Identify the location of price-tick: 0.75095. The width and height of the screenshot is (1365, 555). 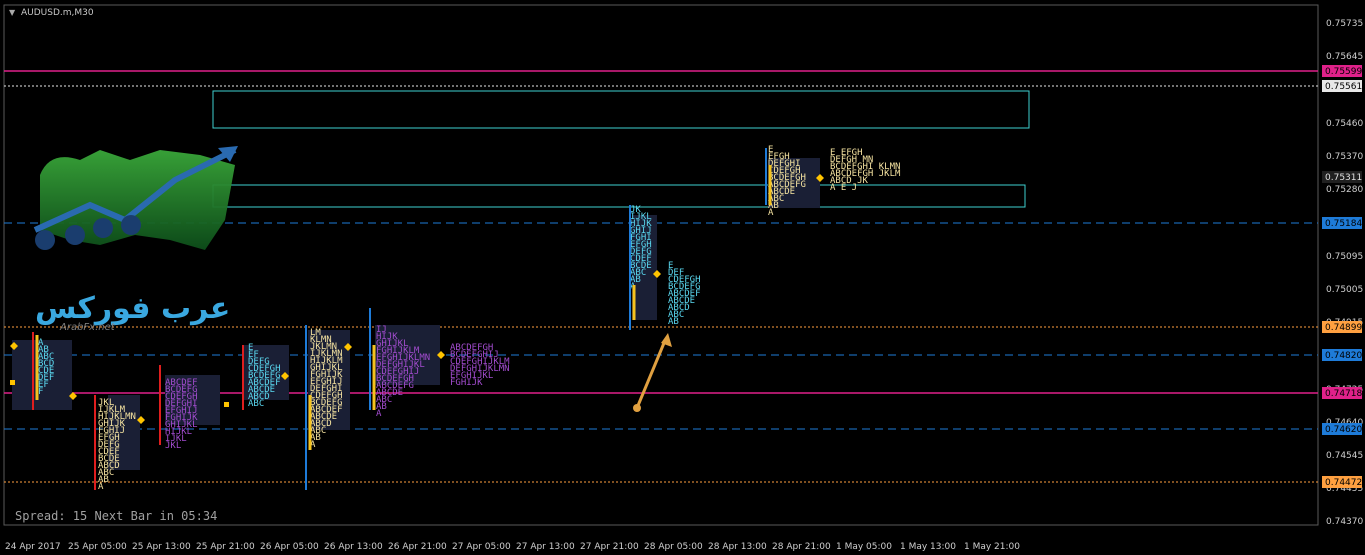
(1344, 257).